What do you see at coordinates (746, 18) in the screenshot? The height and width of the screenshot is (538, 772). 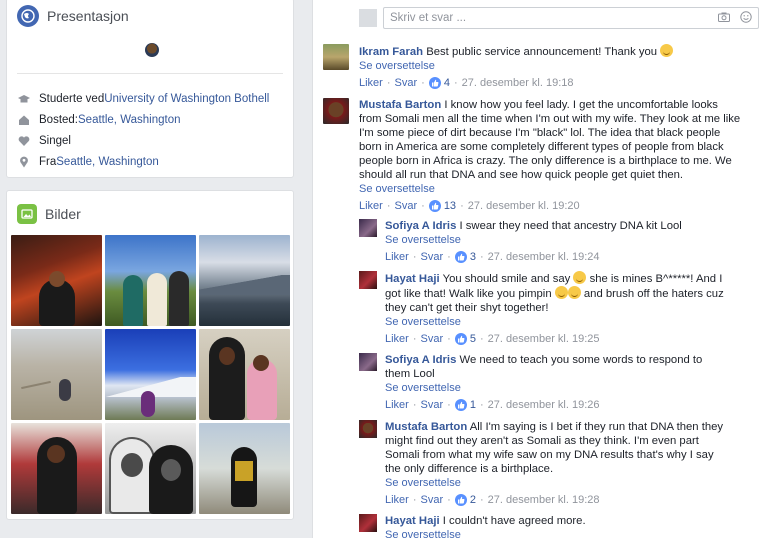 I see `emoji-icon` at bounding box center [746, 18].